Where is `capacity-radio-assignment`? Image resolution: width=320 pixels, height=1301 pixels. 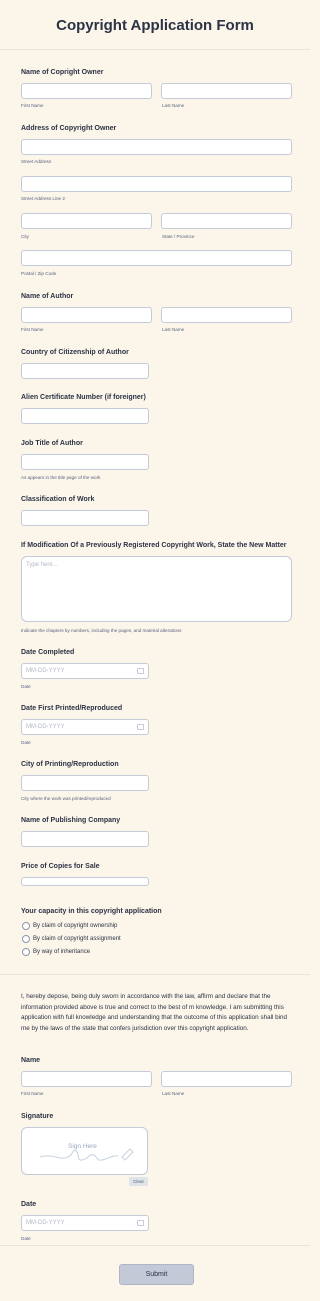 capacity-radio-assignment is located at coordinates (26, 939).